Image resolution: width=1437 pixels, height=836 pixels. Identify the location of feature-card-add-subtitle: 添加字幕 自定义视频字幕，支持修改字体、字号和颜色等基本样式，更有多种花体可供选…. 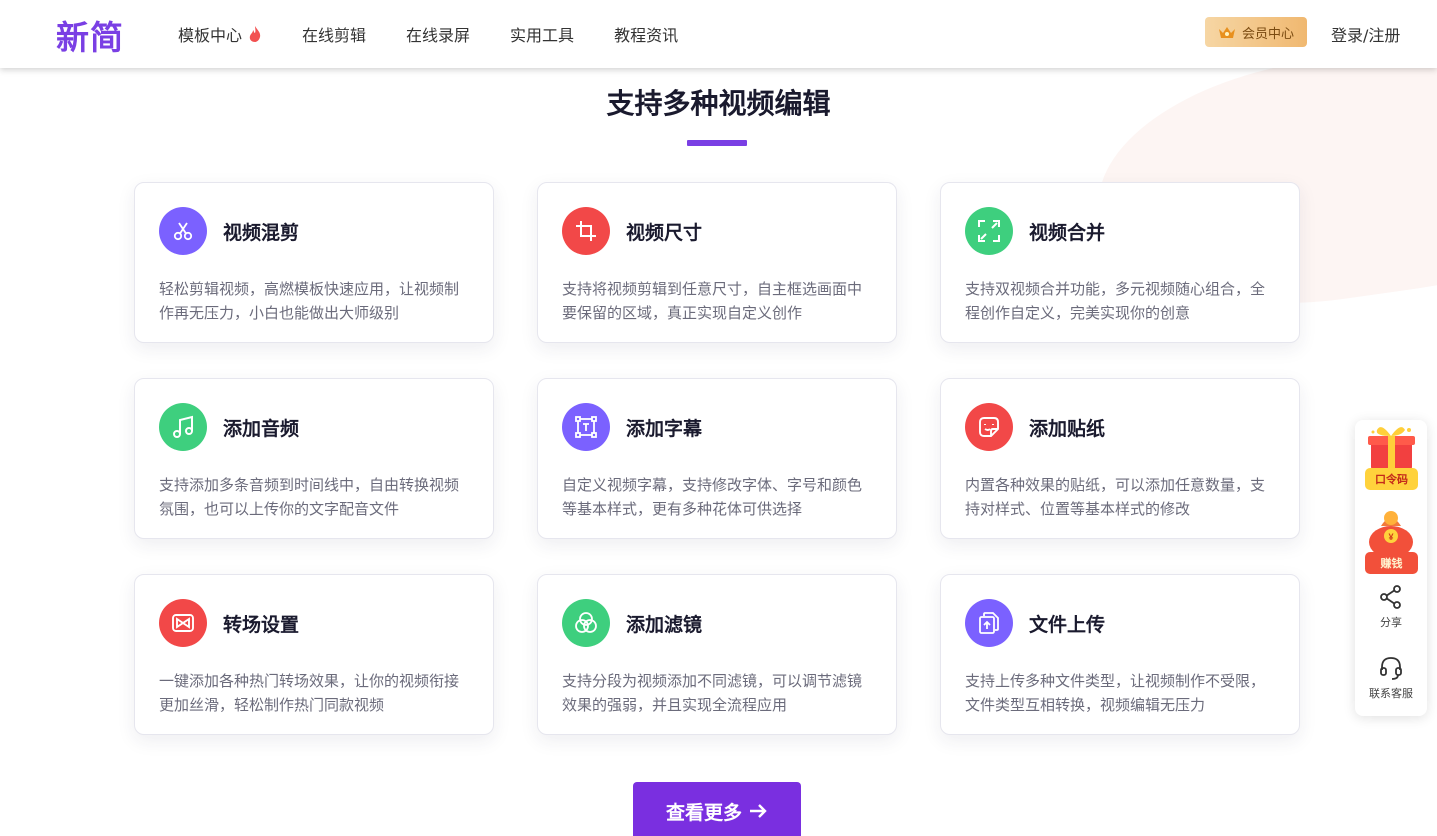
(717, 458).